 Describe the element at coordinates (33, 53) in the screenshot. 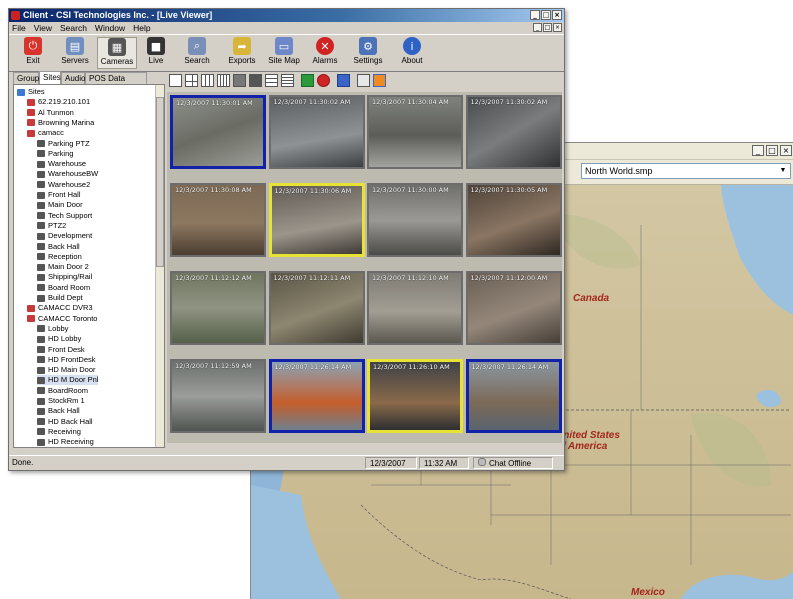

I see `exit-button: ⏻ Exit` at that location.